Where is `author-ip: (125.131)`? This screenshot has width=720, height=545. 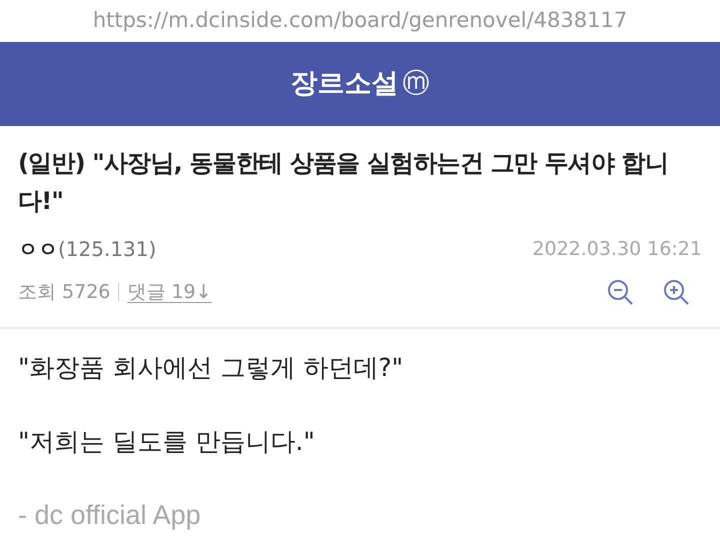 author-ip: (125.131) is located at coordinates (107, 249).